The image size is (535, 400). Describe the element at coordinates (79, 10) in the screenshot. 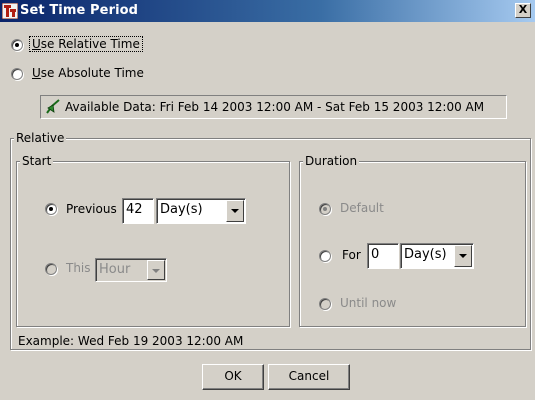

I see `window-title: Set Time Period` at that location.